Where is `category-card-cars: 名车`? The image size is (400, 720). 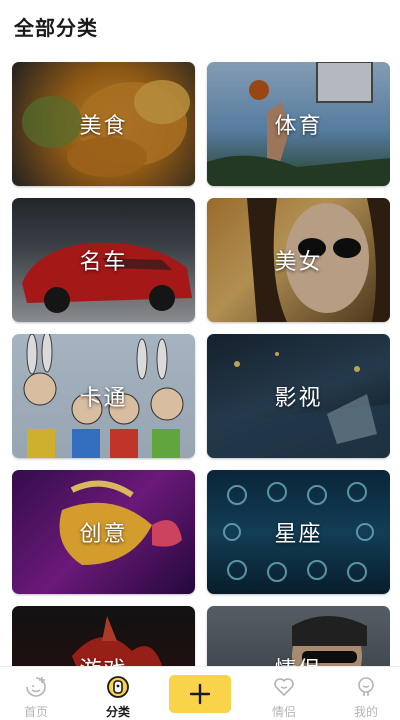
category-card-cars: 名车 is located at coordinates (103, 260).